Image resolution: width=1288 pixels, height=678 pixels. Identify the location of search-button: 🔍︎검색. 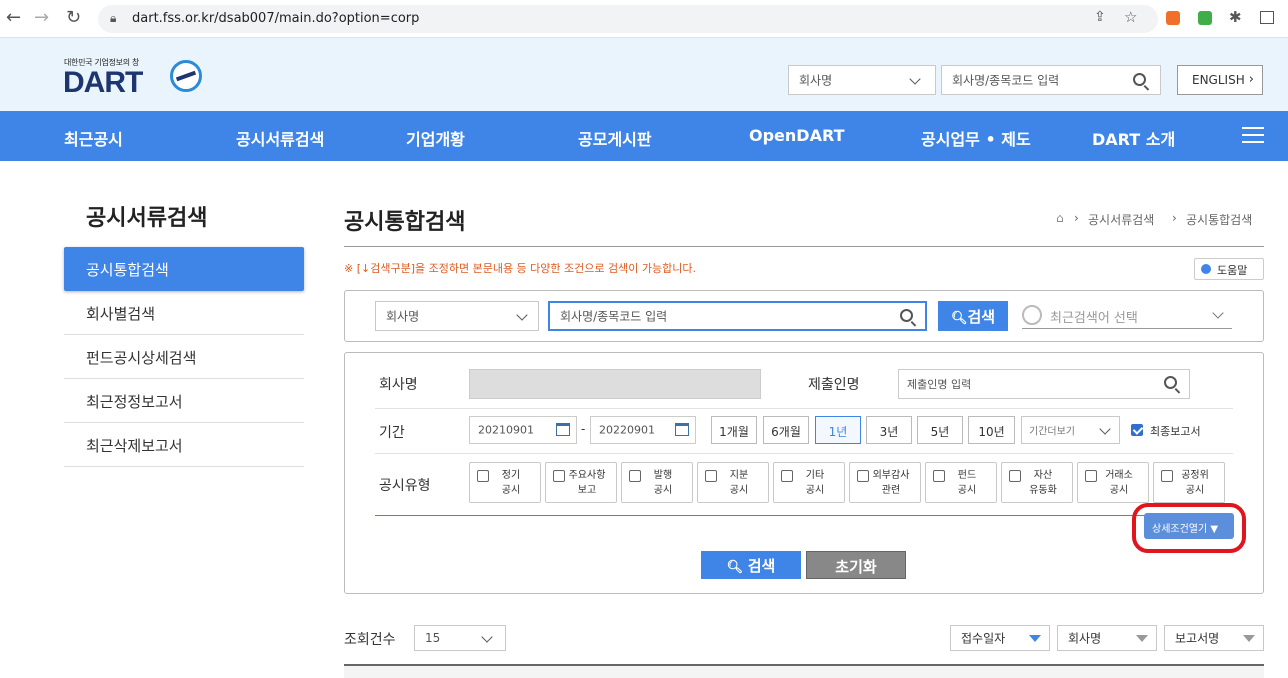
(973, 316).